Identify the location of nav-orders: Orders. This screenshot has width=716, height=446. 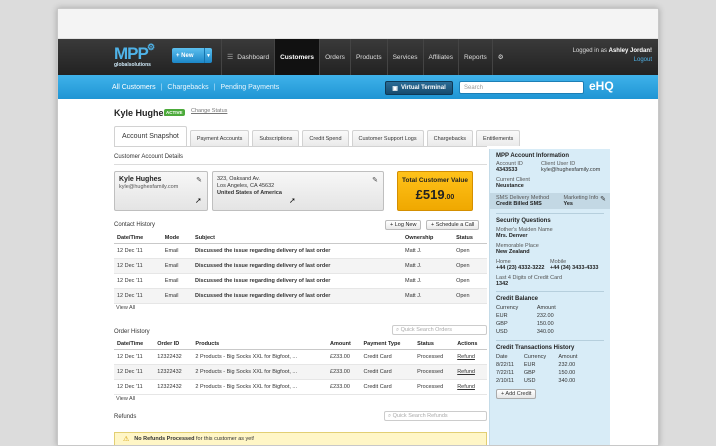
(334, 57).